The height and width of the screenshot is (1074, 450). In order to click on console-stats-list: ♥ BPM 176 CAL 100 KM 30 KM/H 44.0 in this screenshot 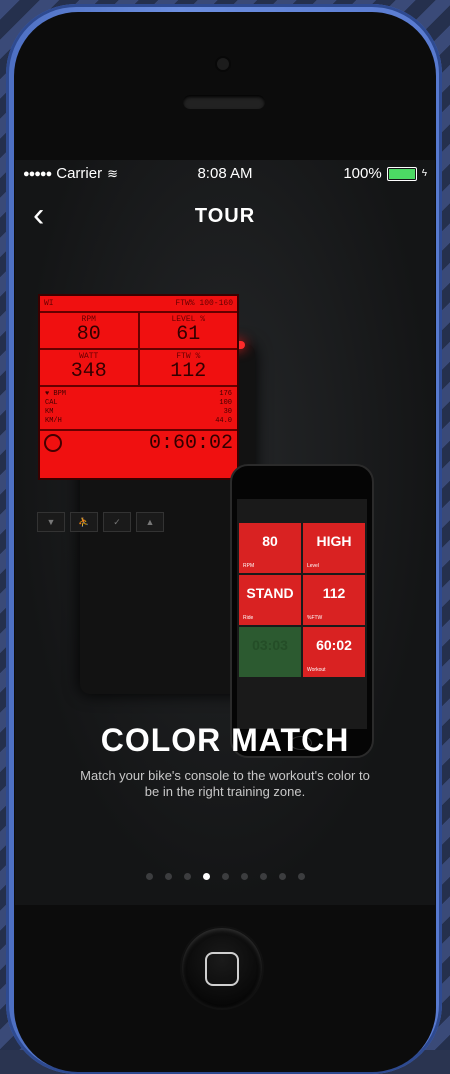, I will do `click(138, 409)`.